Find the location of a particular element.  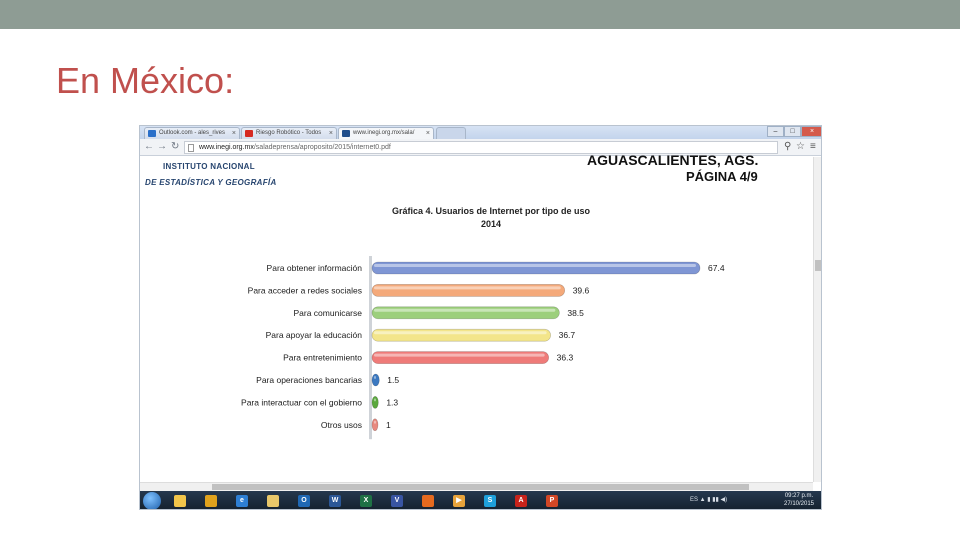

chart-data-label: 1.3 is located at coordinates (392, 402).